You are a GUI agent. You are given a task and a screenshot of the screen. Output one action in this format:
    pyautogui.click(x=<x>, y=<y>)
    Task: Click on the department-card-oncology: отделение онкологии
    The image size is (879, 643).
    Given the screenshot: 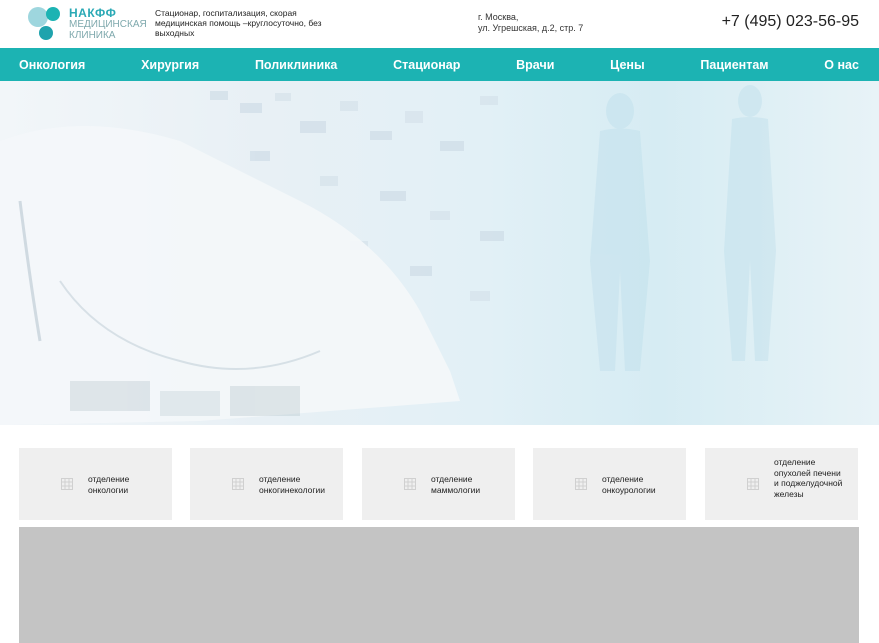 What is the action you would take?
    pyautogui.click(x=95, y=484)
    